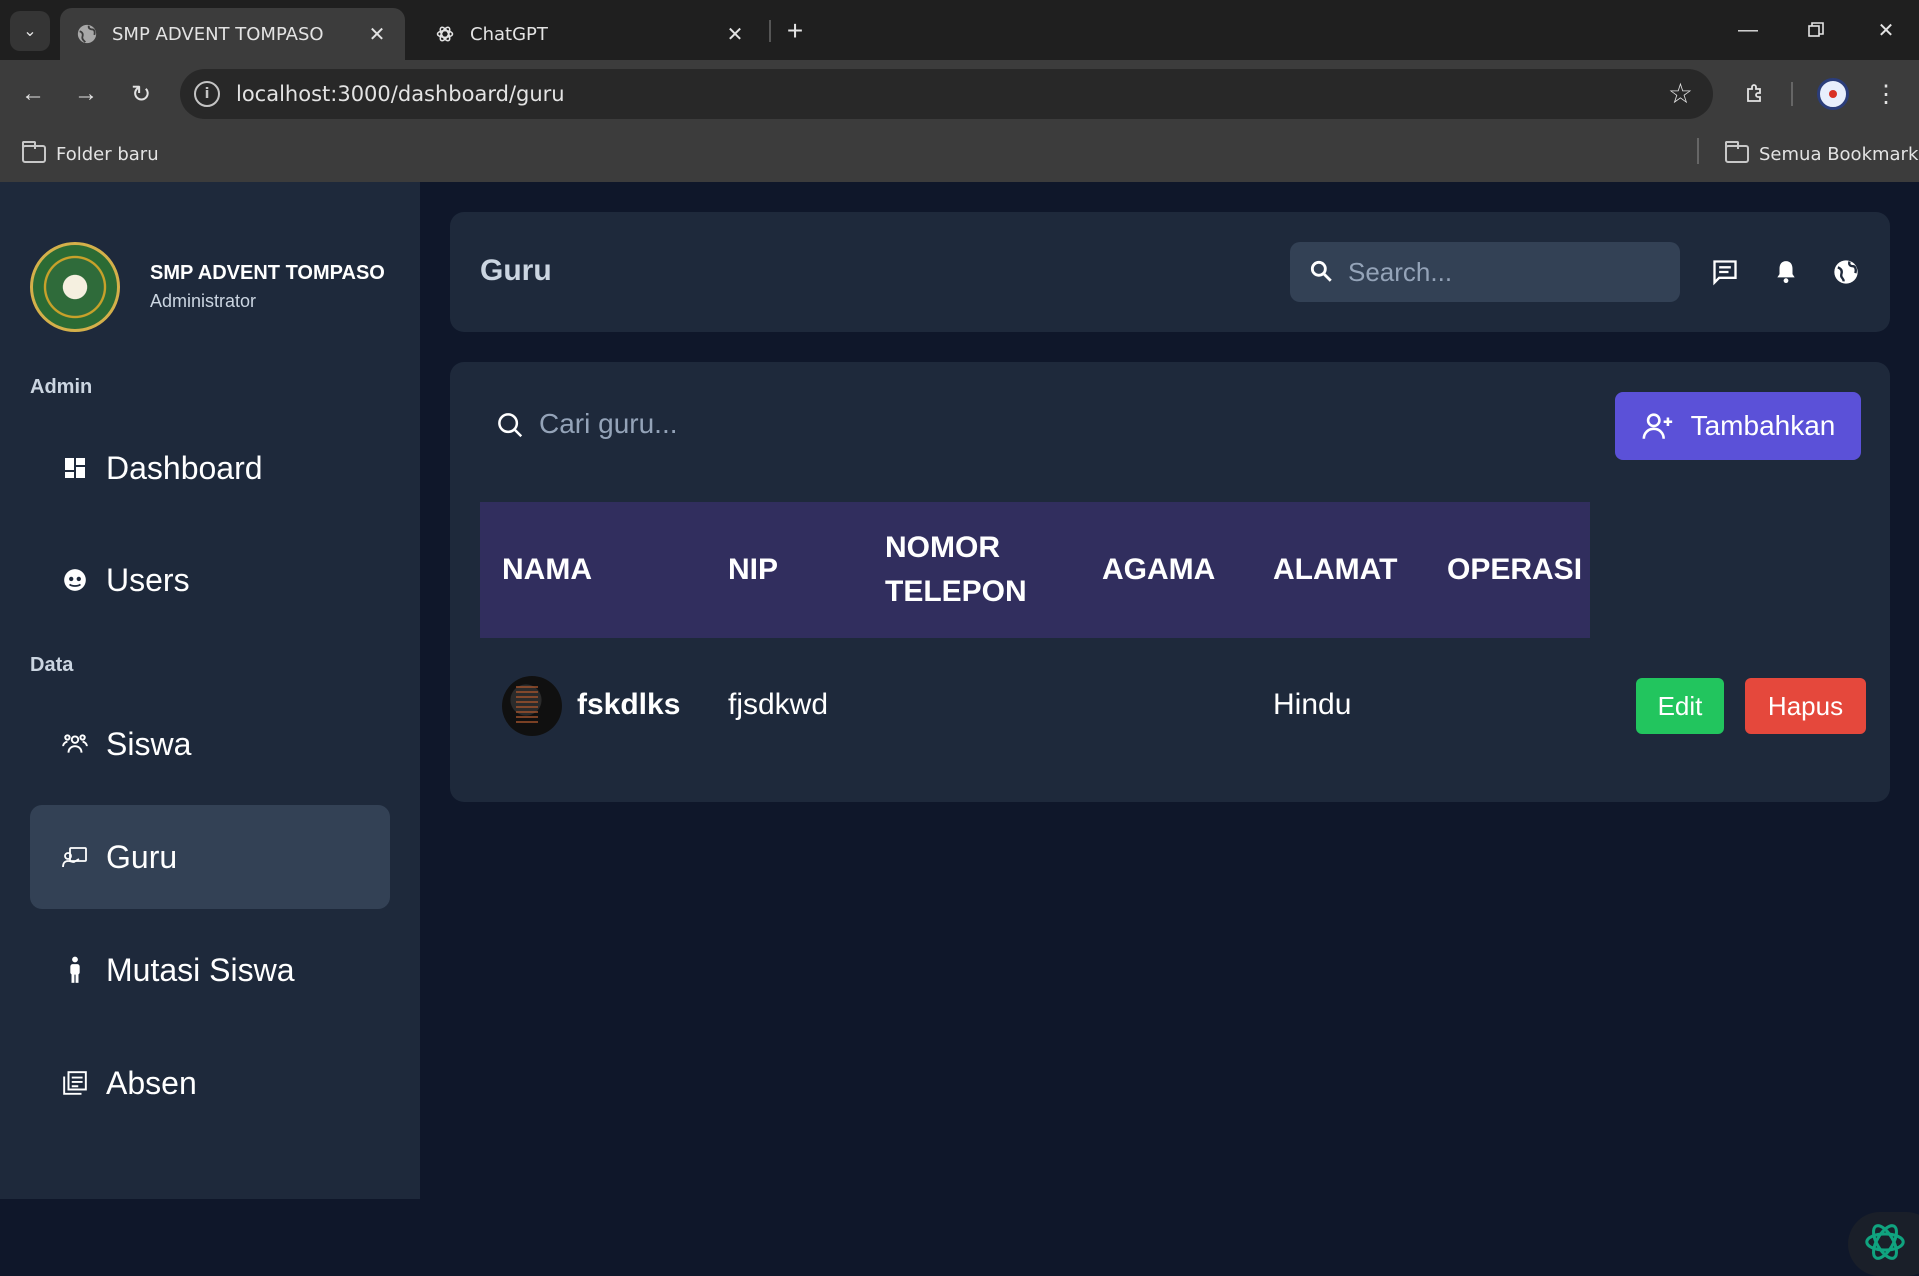  Describe the element at coordinates (149, 743) in the screenshot. I see `sidebar-item-label: Siswa` at that location.